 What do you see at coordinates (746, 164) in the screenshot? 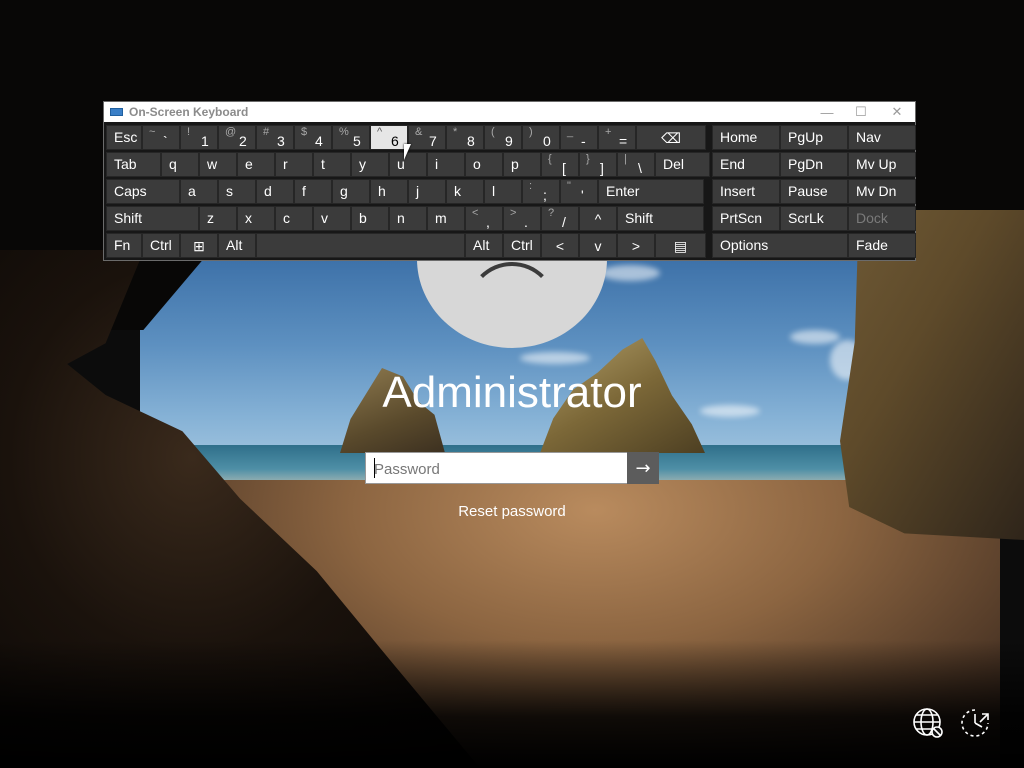
I see `key-end: End` at bounding box center [746, 164].